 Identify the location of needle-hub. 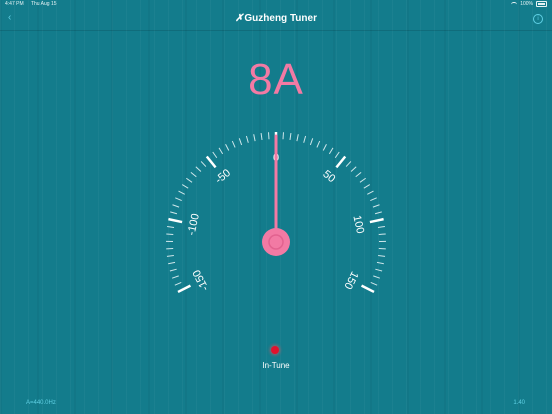
(276, 242).